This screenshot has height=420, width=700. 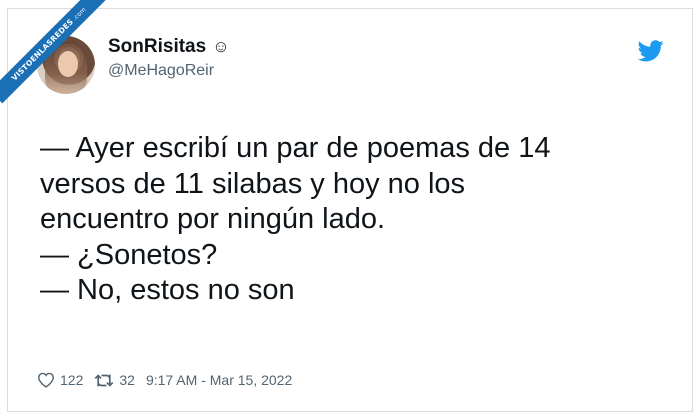 I want to click on retweet-action: 32, so click(x=109, y=380).